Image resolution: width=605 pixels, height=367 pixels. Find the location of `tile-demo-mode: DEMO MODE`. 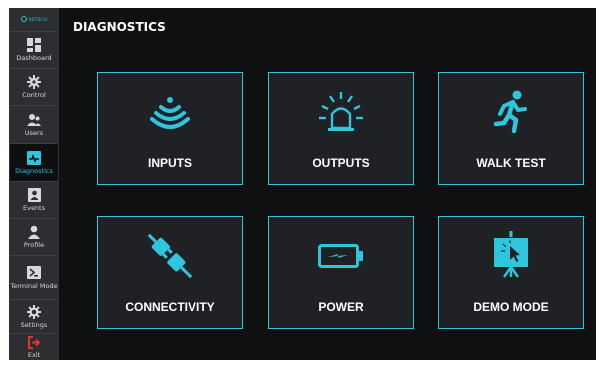

tile-demo-mode: DEMO MODE is located at coordinates (511, 272).